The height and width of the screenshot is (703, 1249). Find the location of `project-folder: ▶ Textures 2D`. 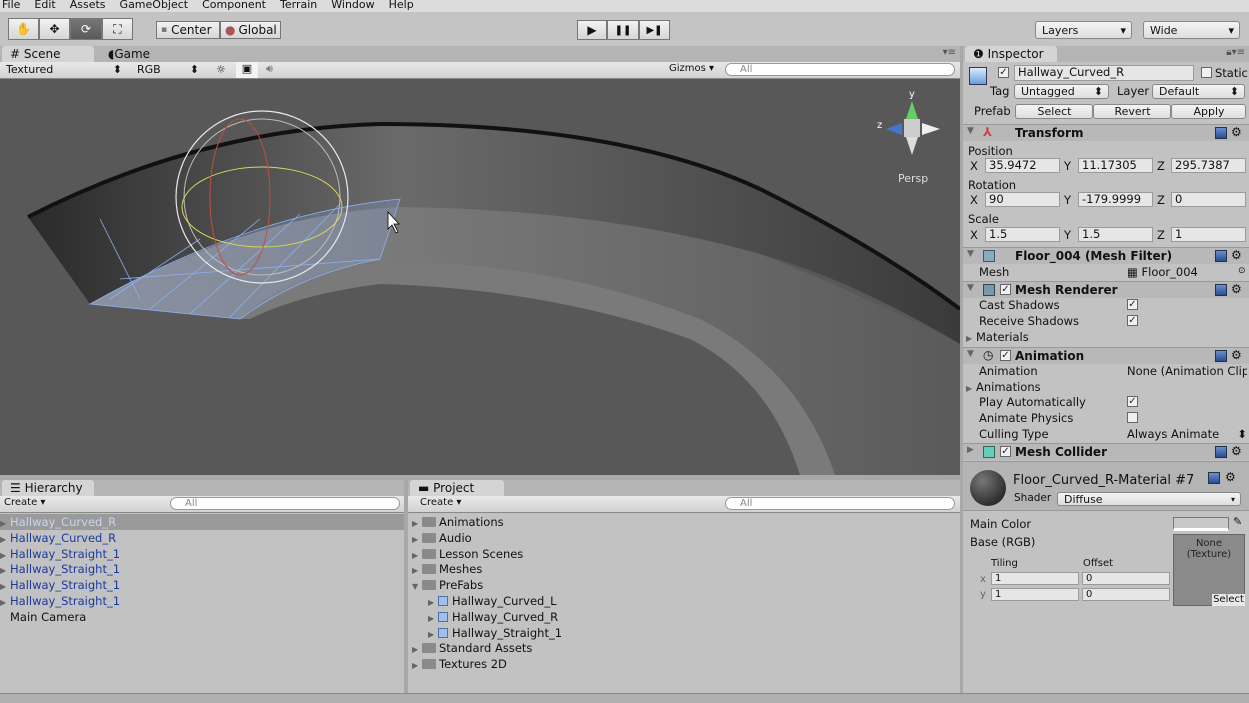

project-folder: ▶ Textures 2D is located at coordinates (459, 664).